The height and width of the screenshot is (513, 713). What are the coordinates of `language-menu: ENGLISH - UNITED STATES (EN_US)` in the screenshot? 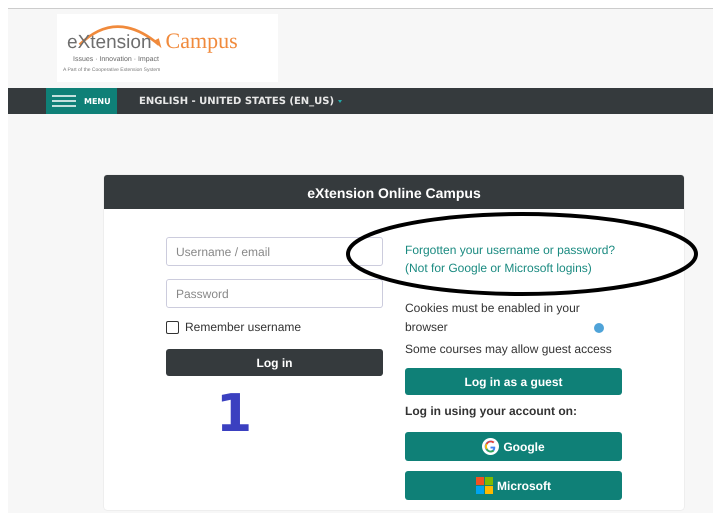 It's located at (236, 101).